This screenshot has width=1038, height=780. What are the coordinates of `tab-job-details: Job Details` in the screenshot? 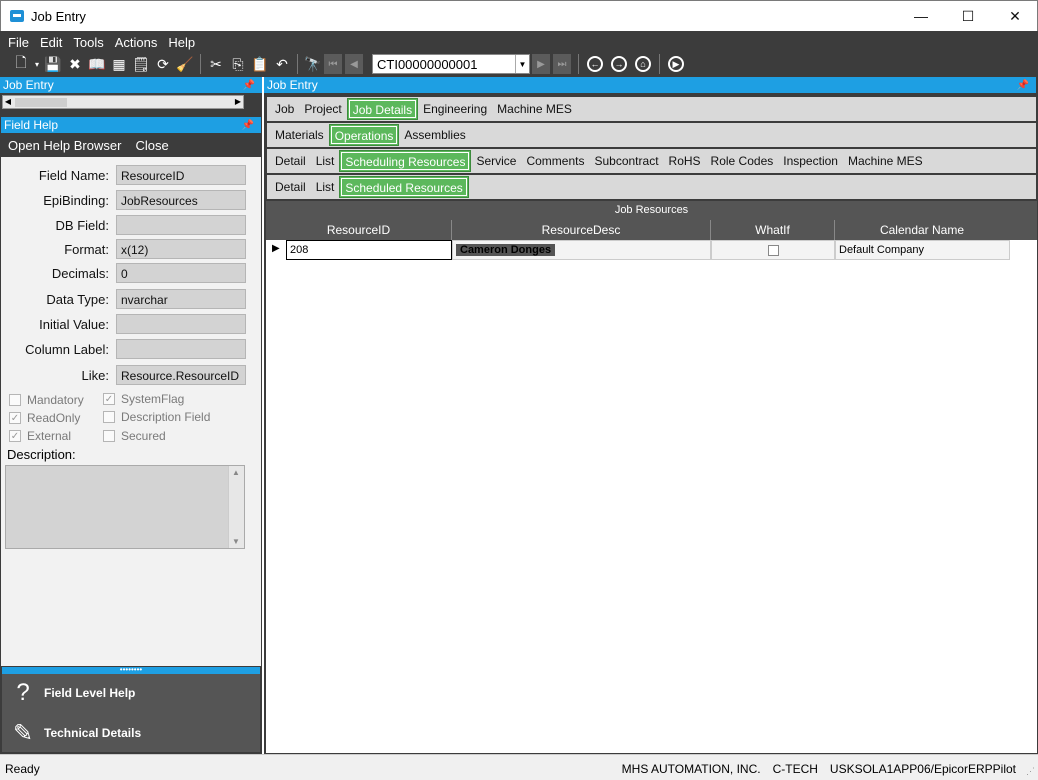 It's located at (382, 109).